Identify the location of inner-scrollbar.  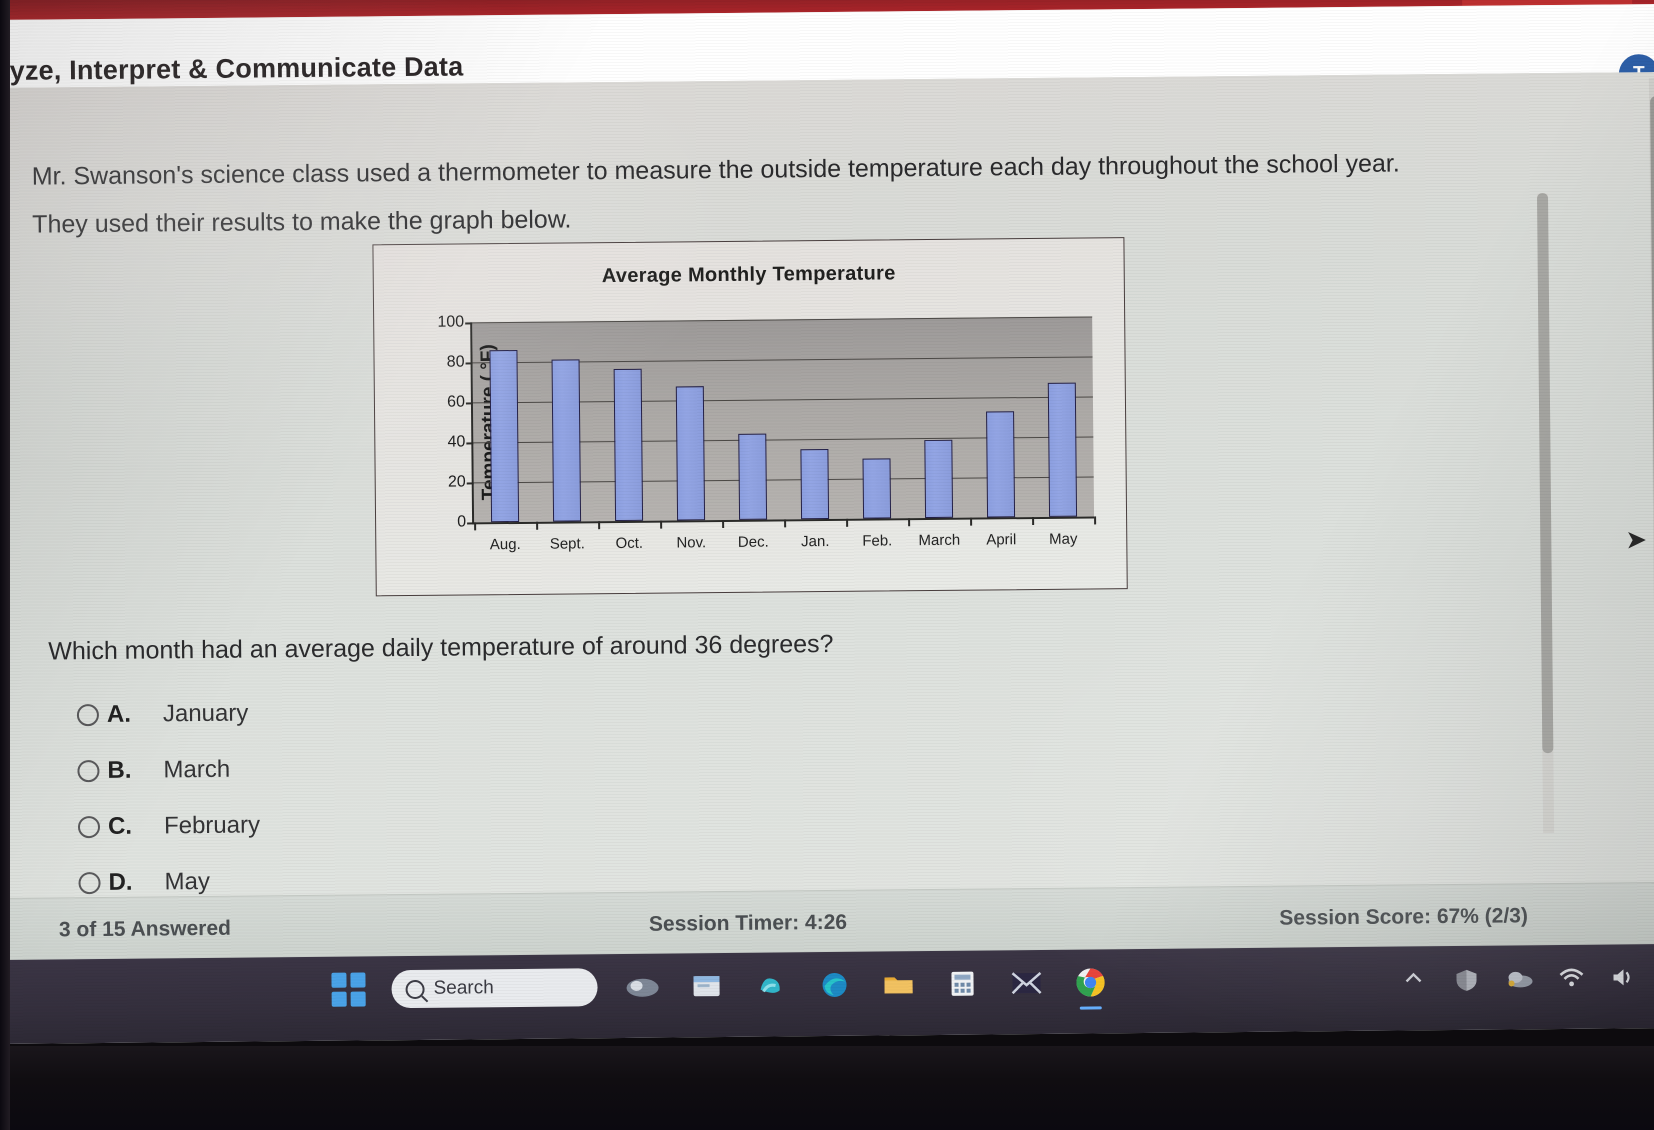
(1545, 513).